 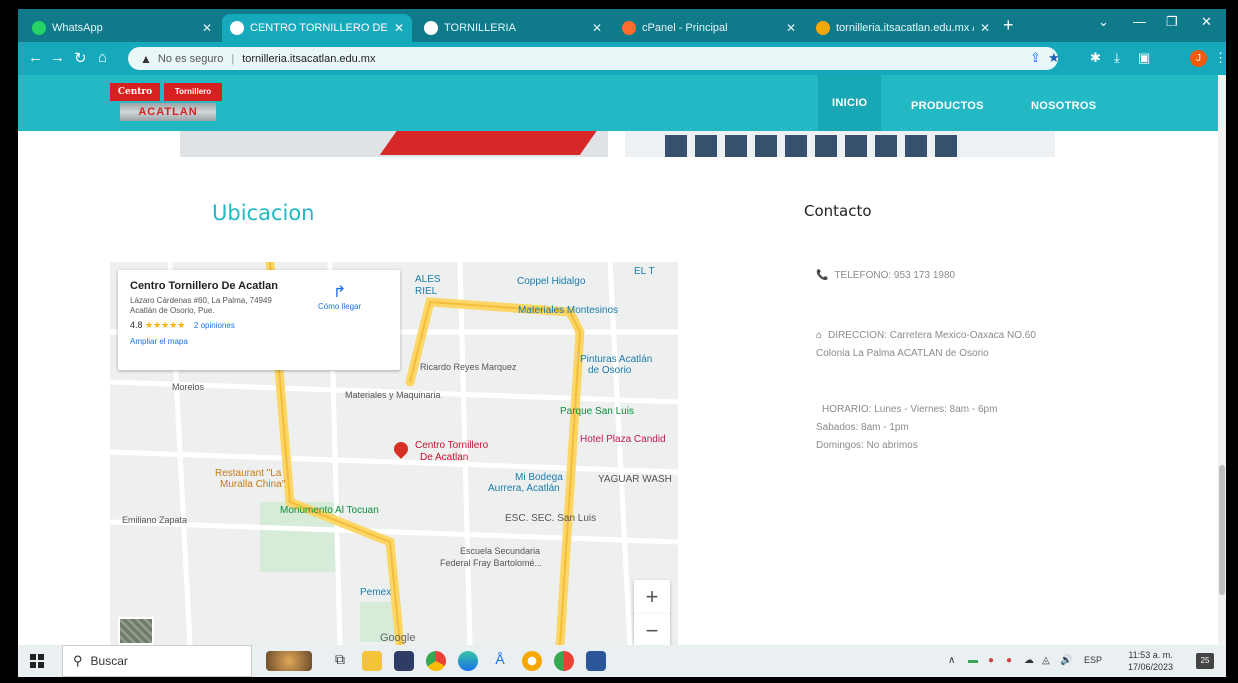 I want to click on place-el-t: EL T, so click(x=644, y=271).